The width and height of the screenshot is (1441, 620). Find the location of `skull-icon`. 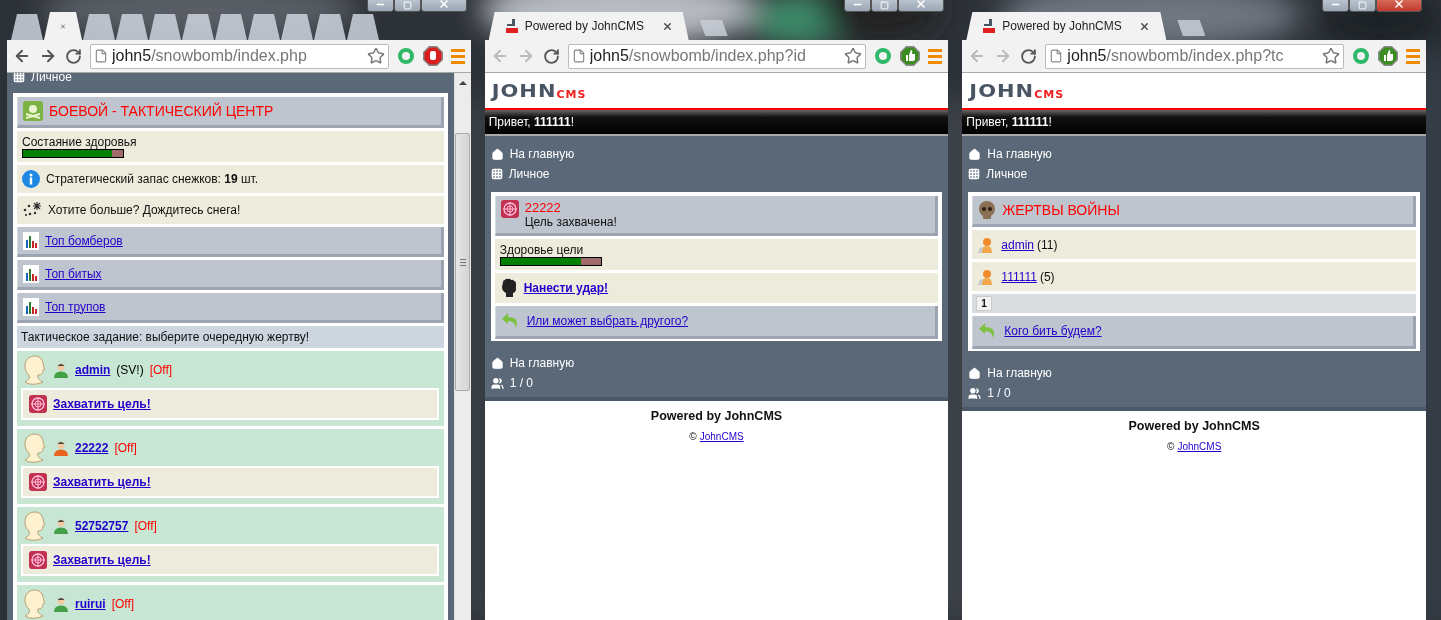

skull-icon is located at coordinates (987, 210).